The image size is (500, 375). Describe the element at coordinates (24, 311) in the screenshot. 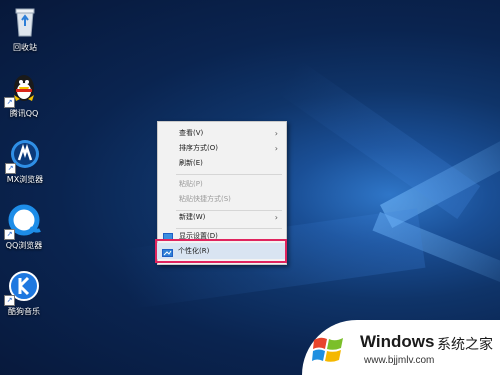

I see `desktop-icon-label: 酷狗音乐` at that location.